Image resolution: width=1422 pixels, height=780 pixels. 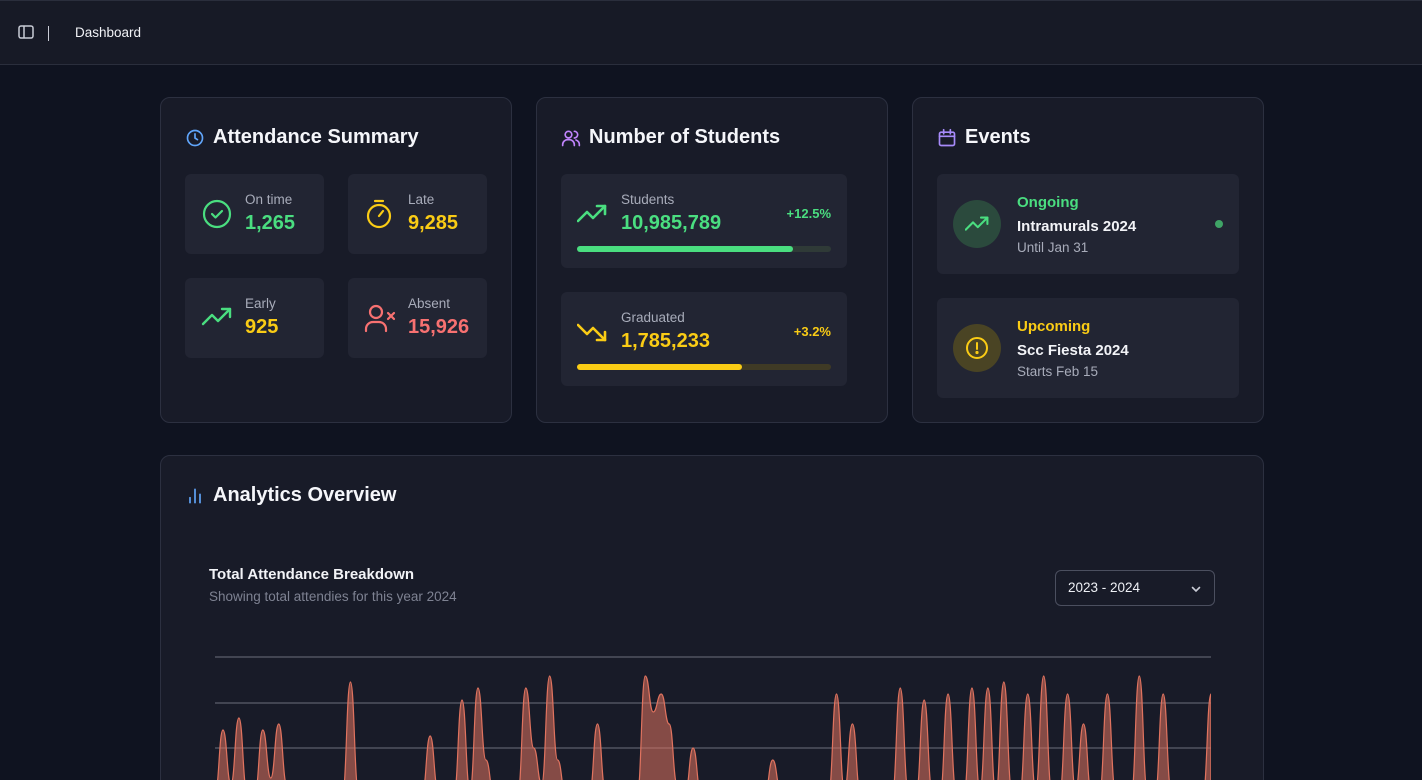 I want to click on event-name: Intramurals 2024, so click(x=1077, y=226).